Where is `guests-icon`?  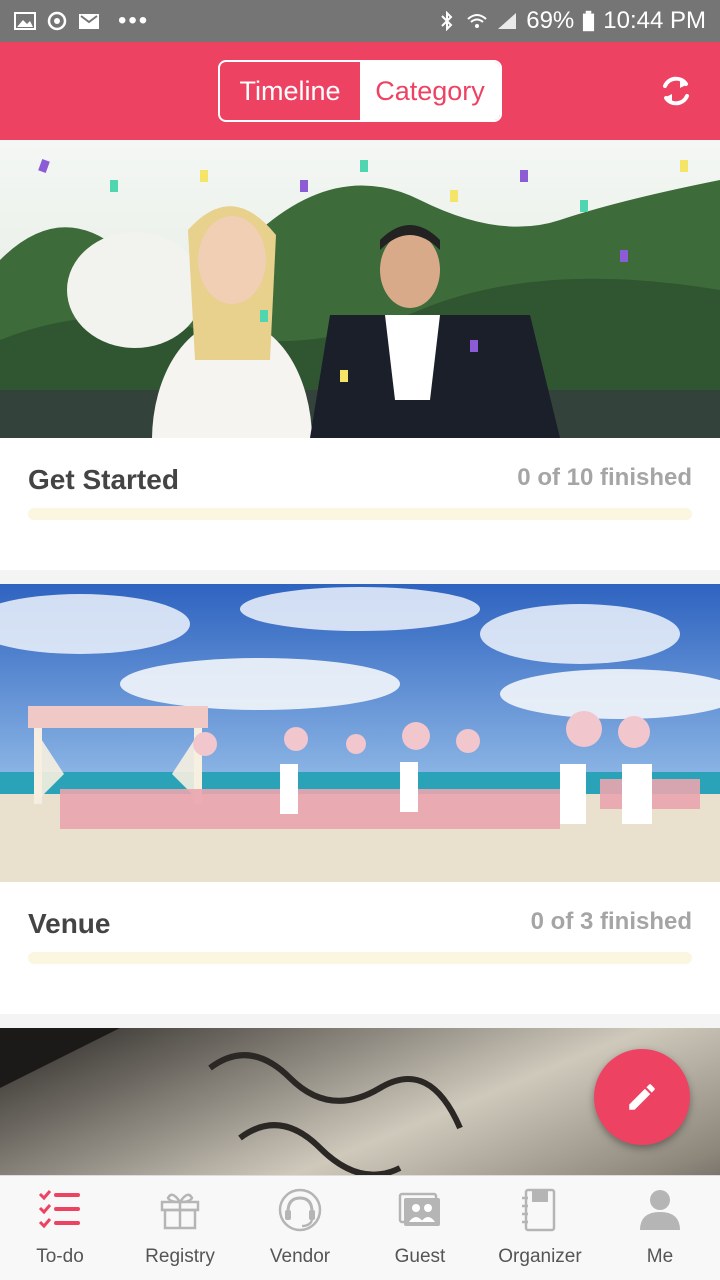
guests-icon is located at coordinates (419, 1209).